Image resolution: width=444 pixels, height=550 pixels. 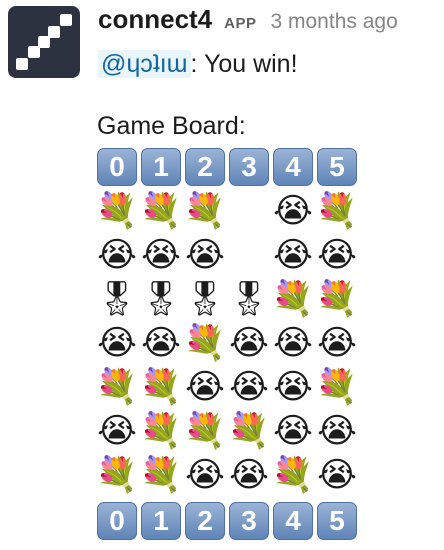 What do you see at coordinates (240, 23) in the screenshot?
I see `app-badge: APP` at bounding box center [240, 23].